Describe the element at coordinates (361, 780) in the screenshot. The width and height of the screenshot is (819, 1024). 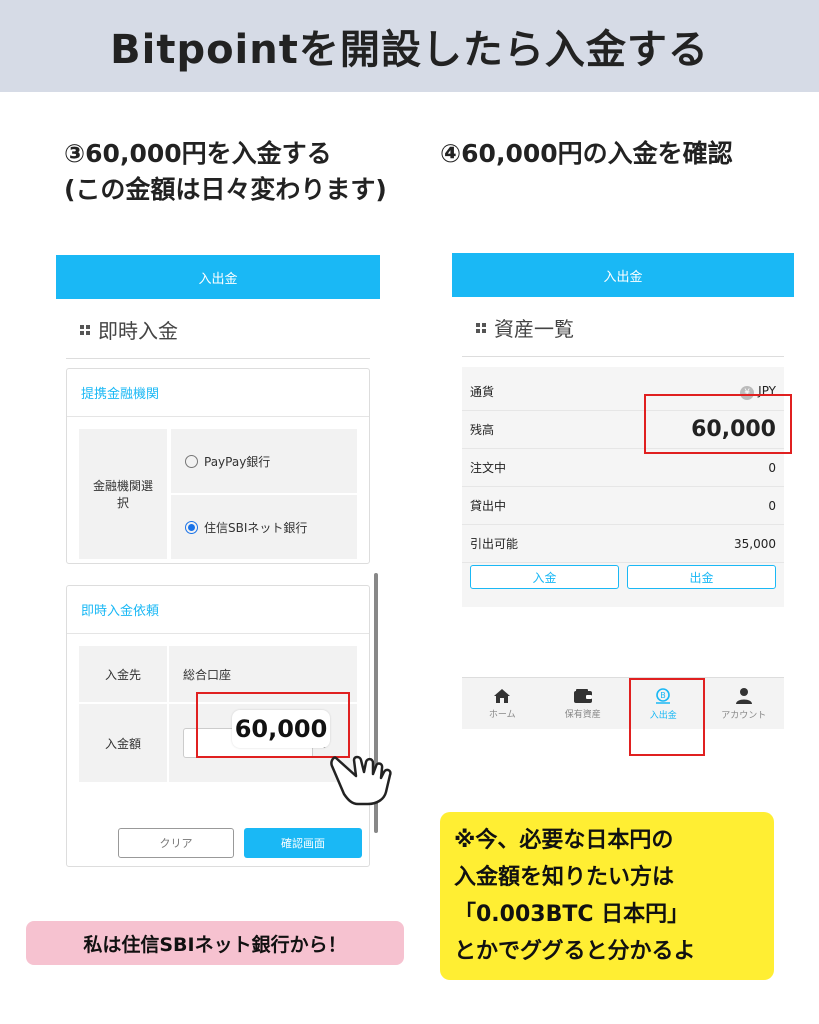
I see `pointing-hand-icon` at that location.